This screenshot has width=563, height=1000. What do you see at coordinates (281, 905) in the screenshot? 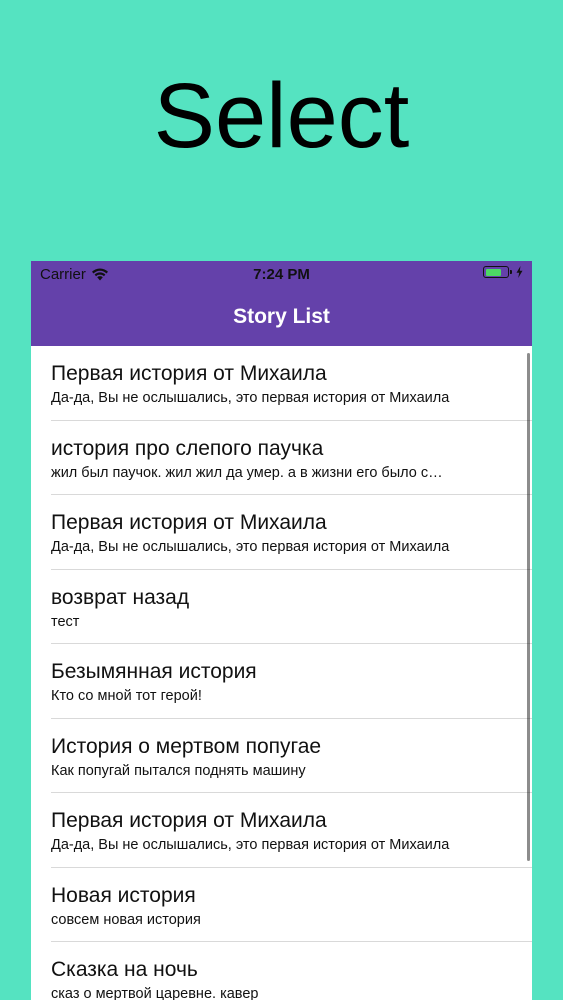
I see `list-item: Новая история совсем новая история` at bounding box center [281, 905].